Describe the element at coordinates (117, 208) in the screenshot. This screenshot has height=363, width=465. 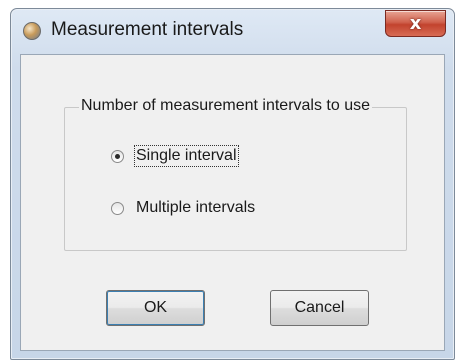
I see `multiple-intervals-radio` at that location.